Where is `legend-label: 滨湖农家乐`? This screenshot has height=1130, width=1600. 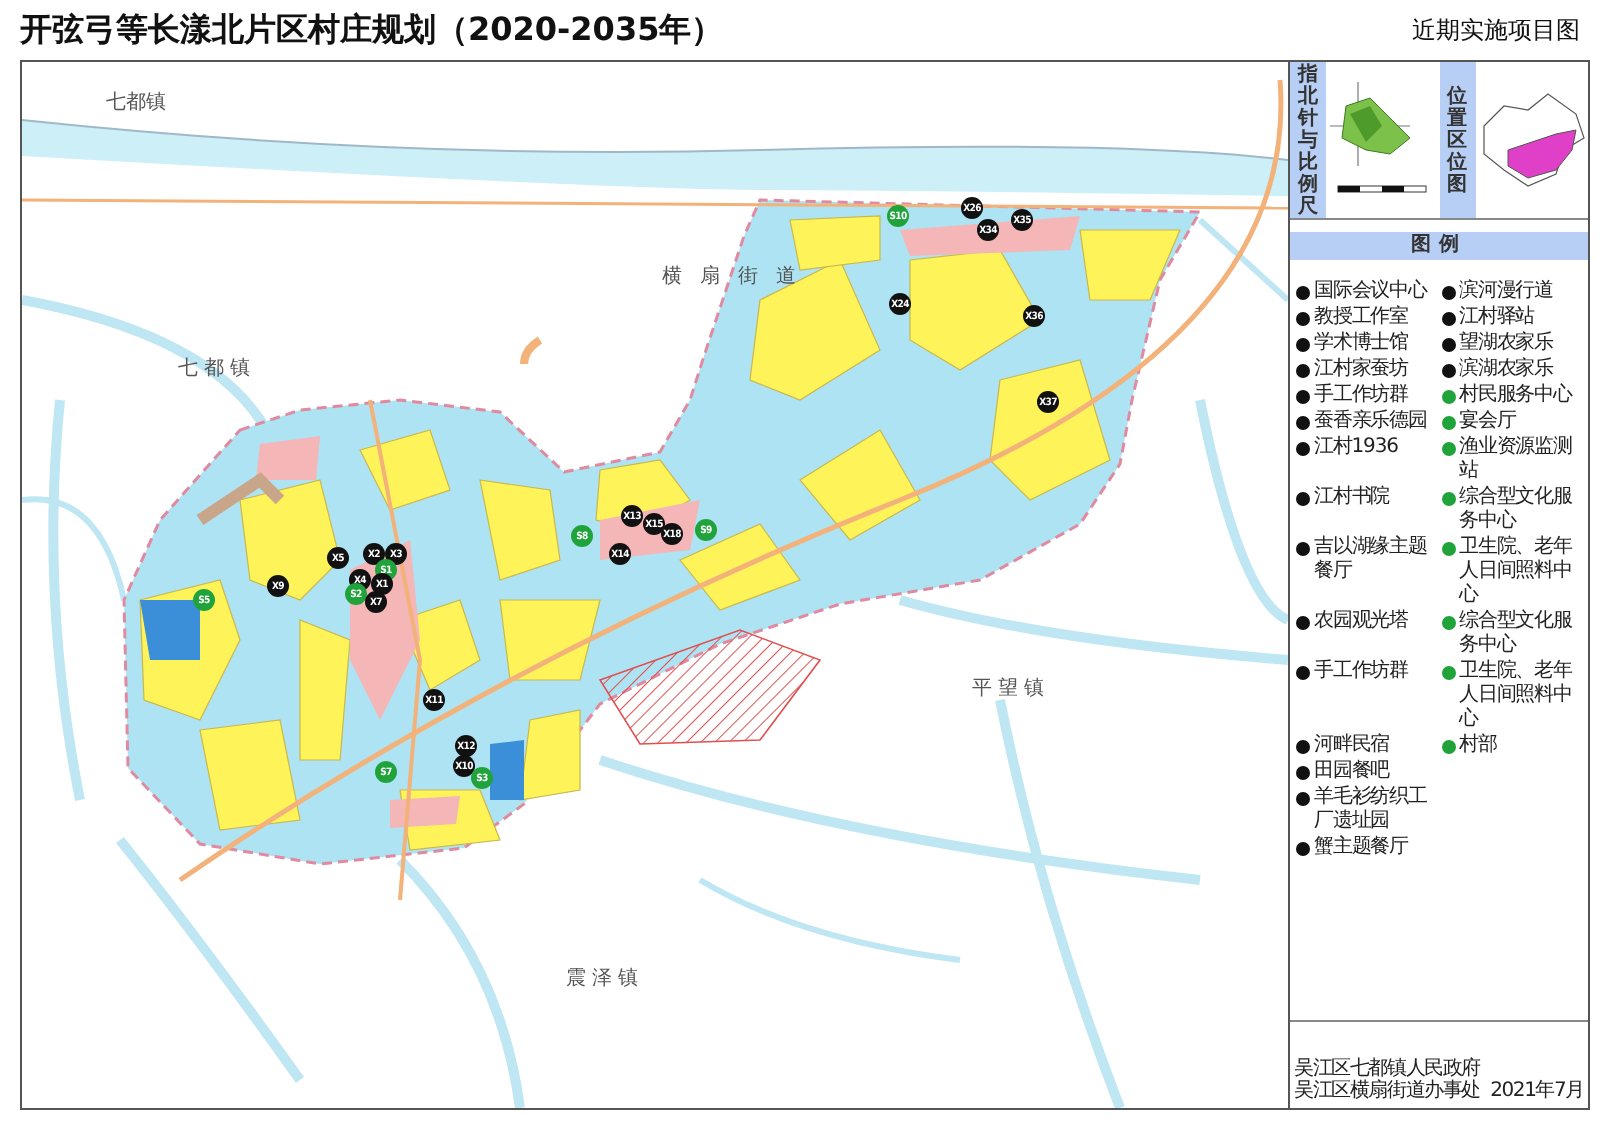
legend-label: 滨湖农家乐 is located at coordinates (1506, 370).